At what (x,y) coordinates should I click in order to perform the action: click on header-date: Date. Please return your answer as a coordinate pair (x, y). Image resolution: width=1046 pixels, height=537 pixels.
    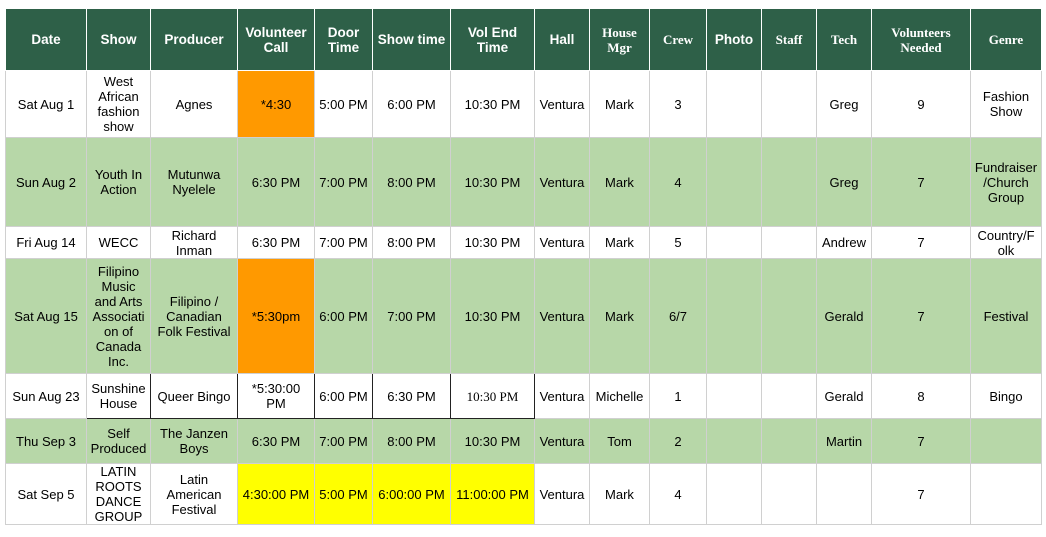
    Looking at the image, I should click on (46, 39).